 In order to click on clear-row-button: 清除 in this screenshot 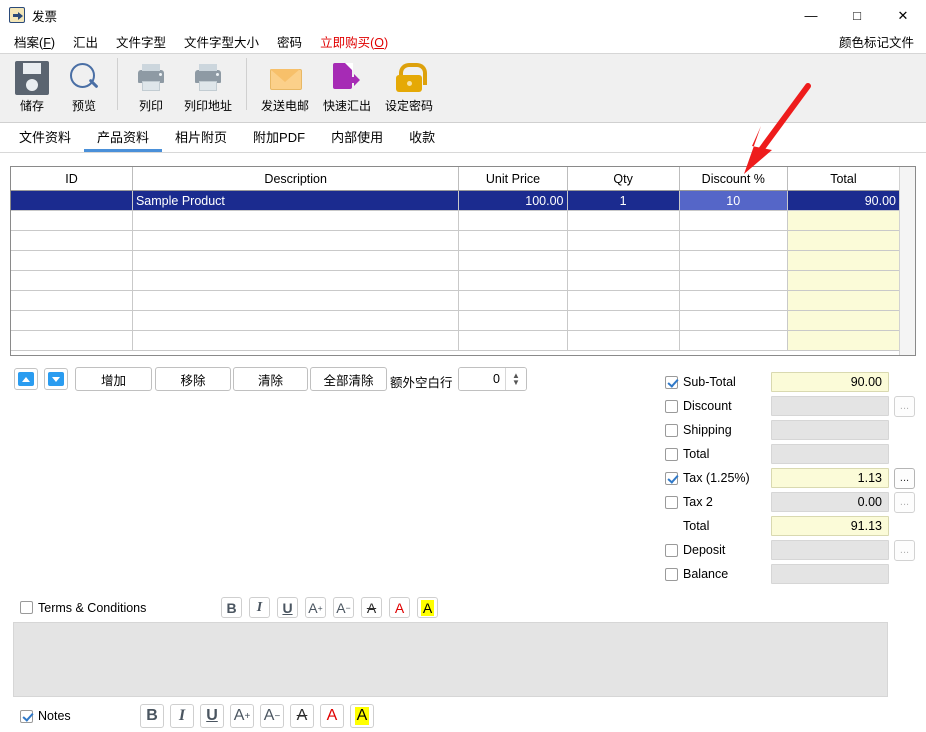, I will do `click(270, 379)`.